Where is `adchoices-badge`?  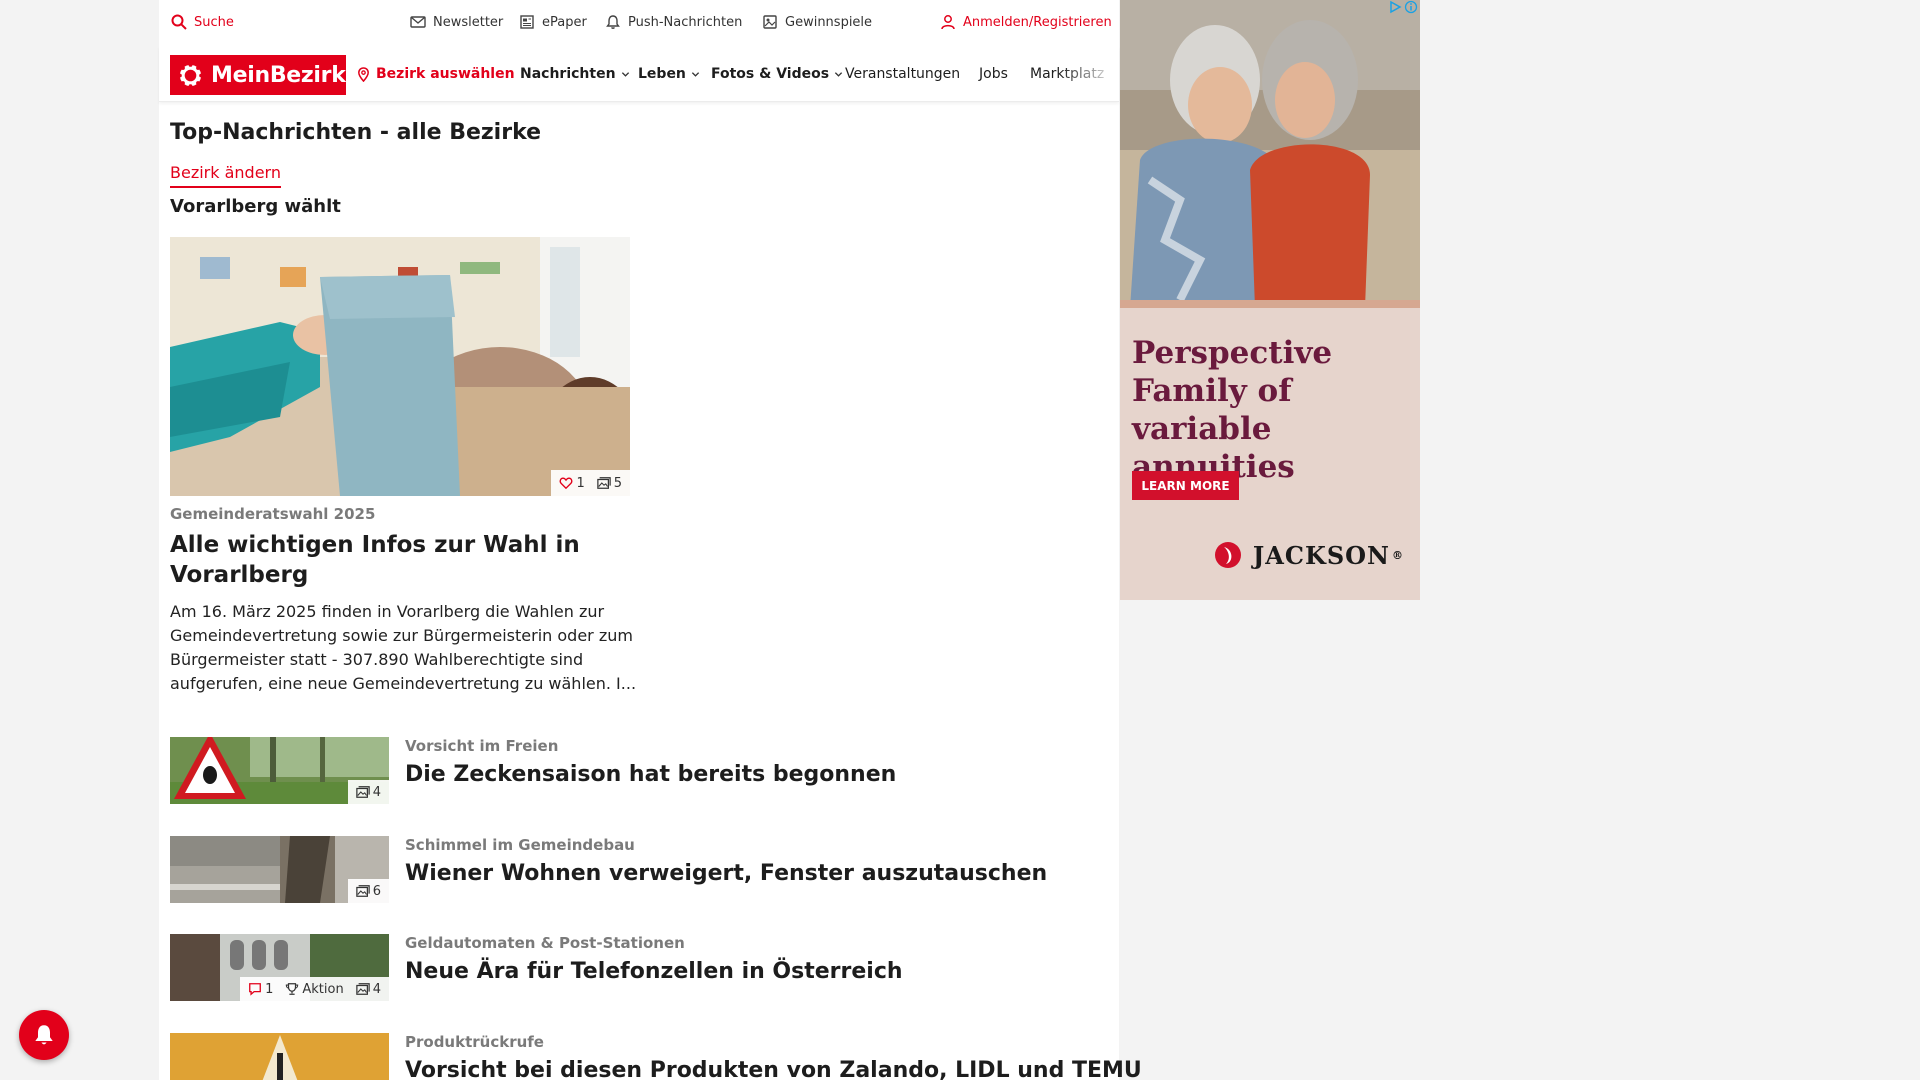
adchoices-badge is located at coordinates (1403, 7).